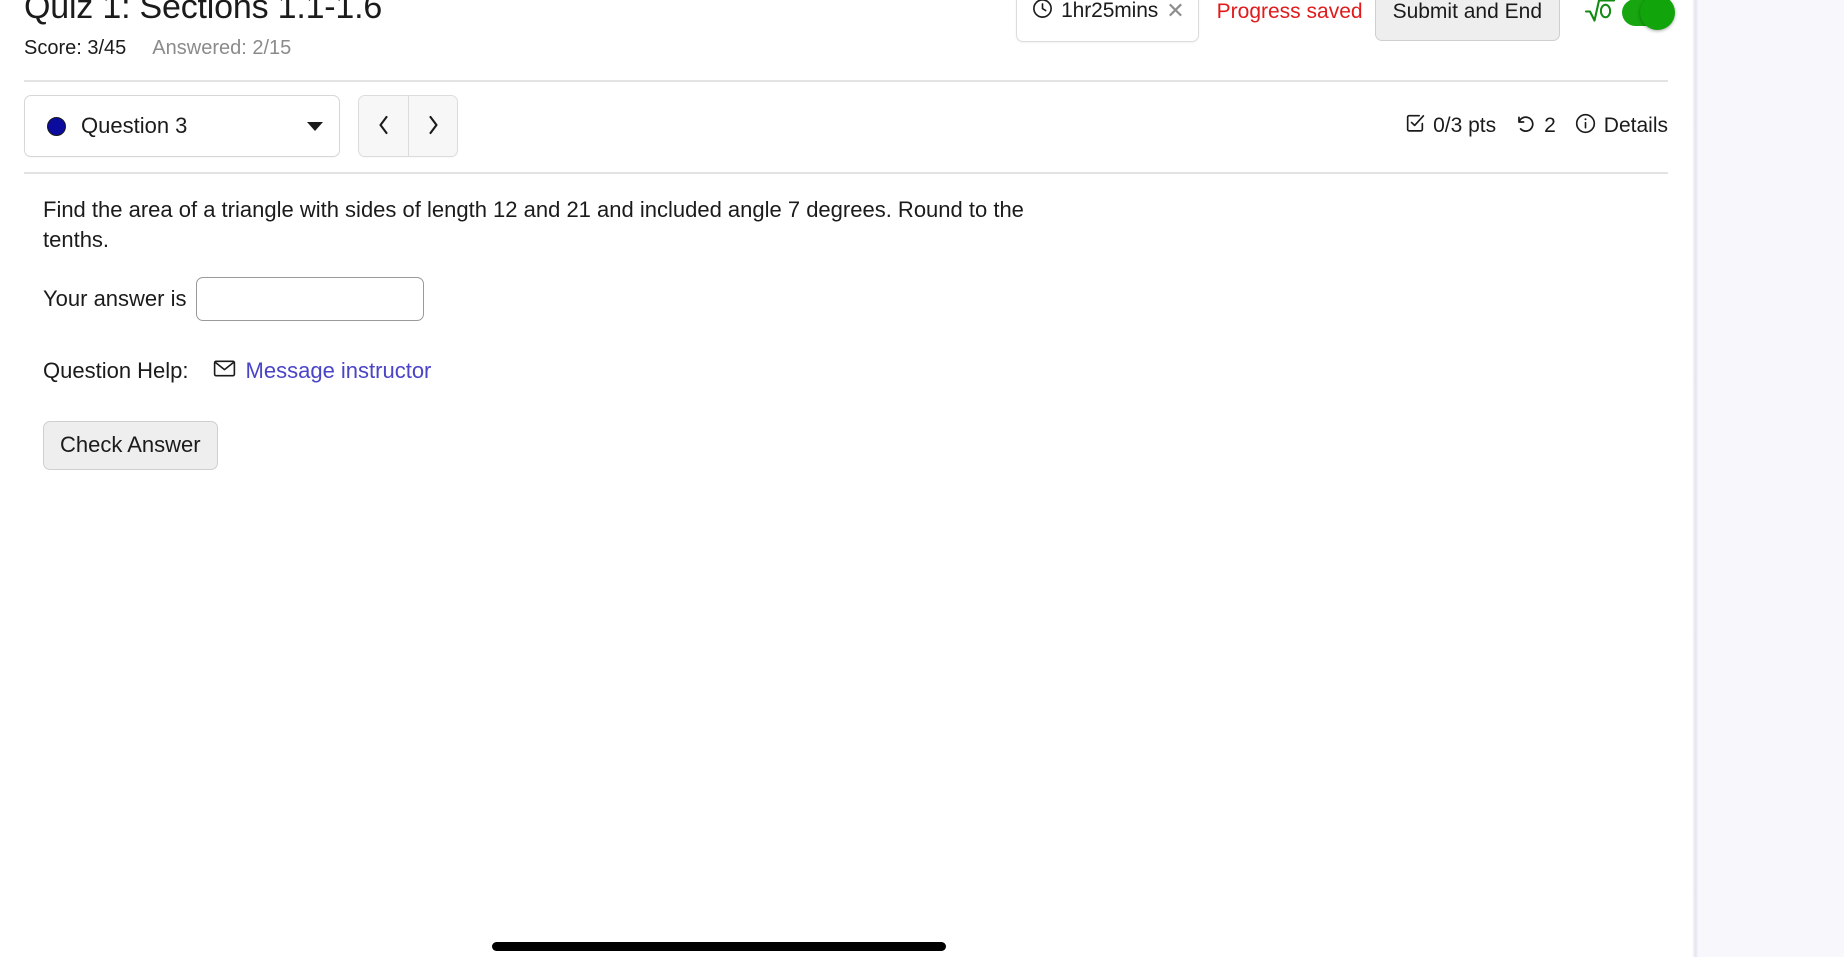  What do you see at coordinates (1695, 478) in the screenshot?
I see `pane-right-edge` at bounding box center [1695, 478].